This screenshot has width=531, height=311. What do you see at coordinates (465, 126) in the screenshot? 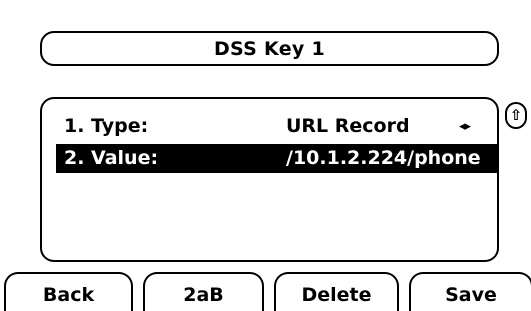
I see `left-right-arrows-icon: ◂▸` at bounding box center [465, 126].